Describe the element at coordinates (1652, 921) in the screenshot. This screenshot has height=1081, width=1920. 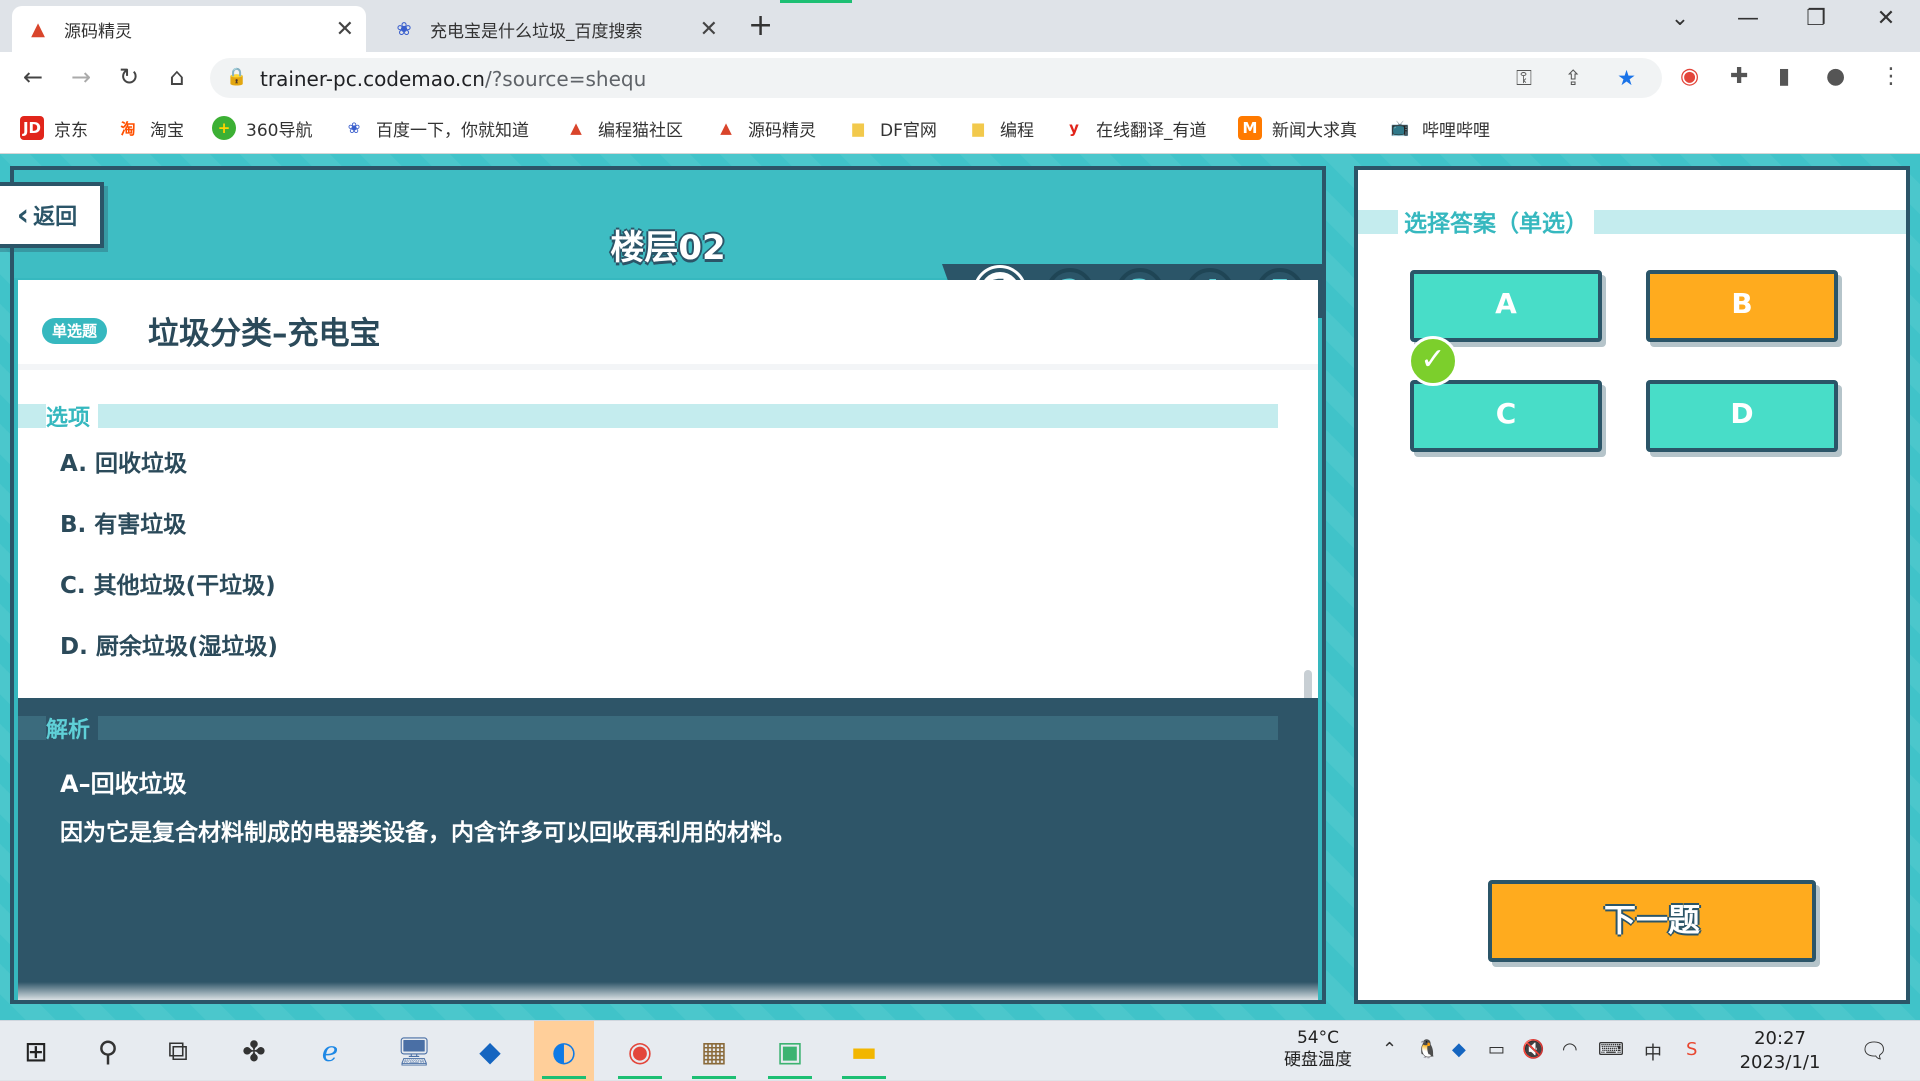
I see `next-question-button: 下一题` at that location.